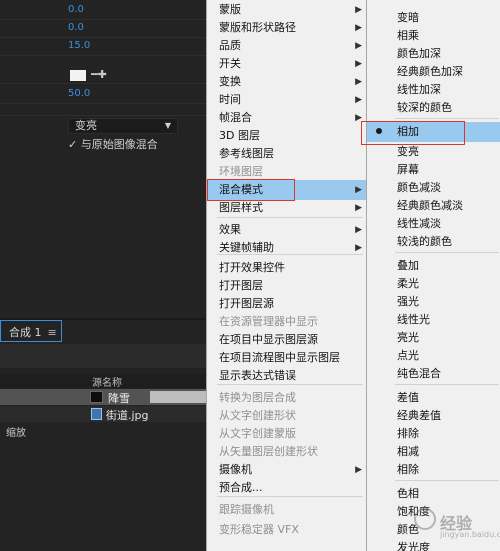  I want to click on blend-mode-item: 纯色混合, so click(433, 374).